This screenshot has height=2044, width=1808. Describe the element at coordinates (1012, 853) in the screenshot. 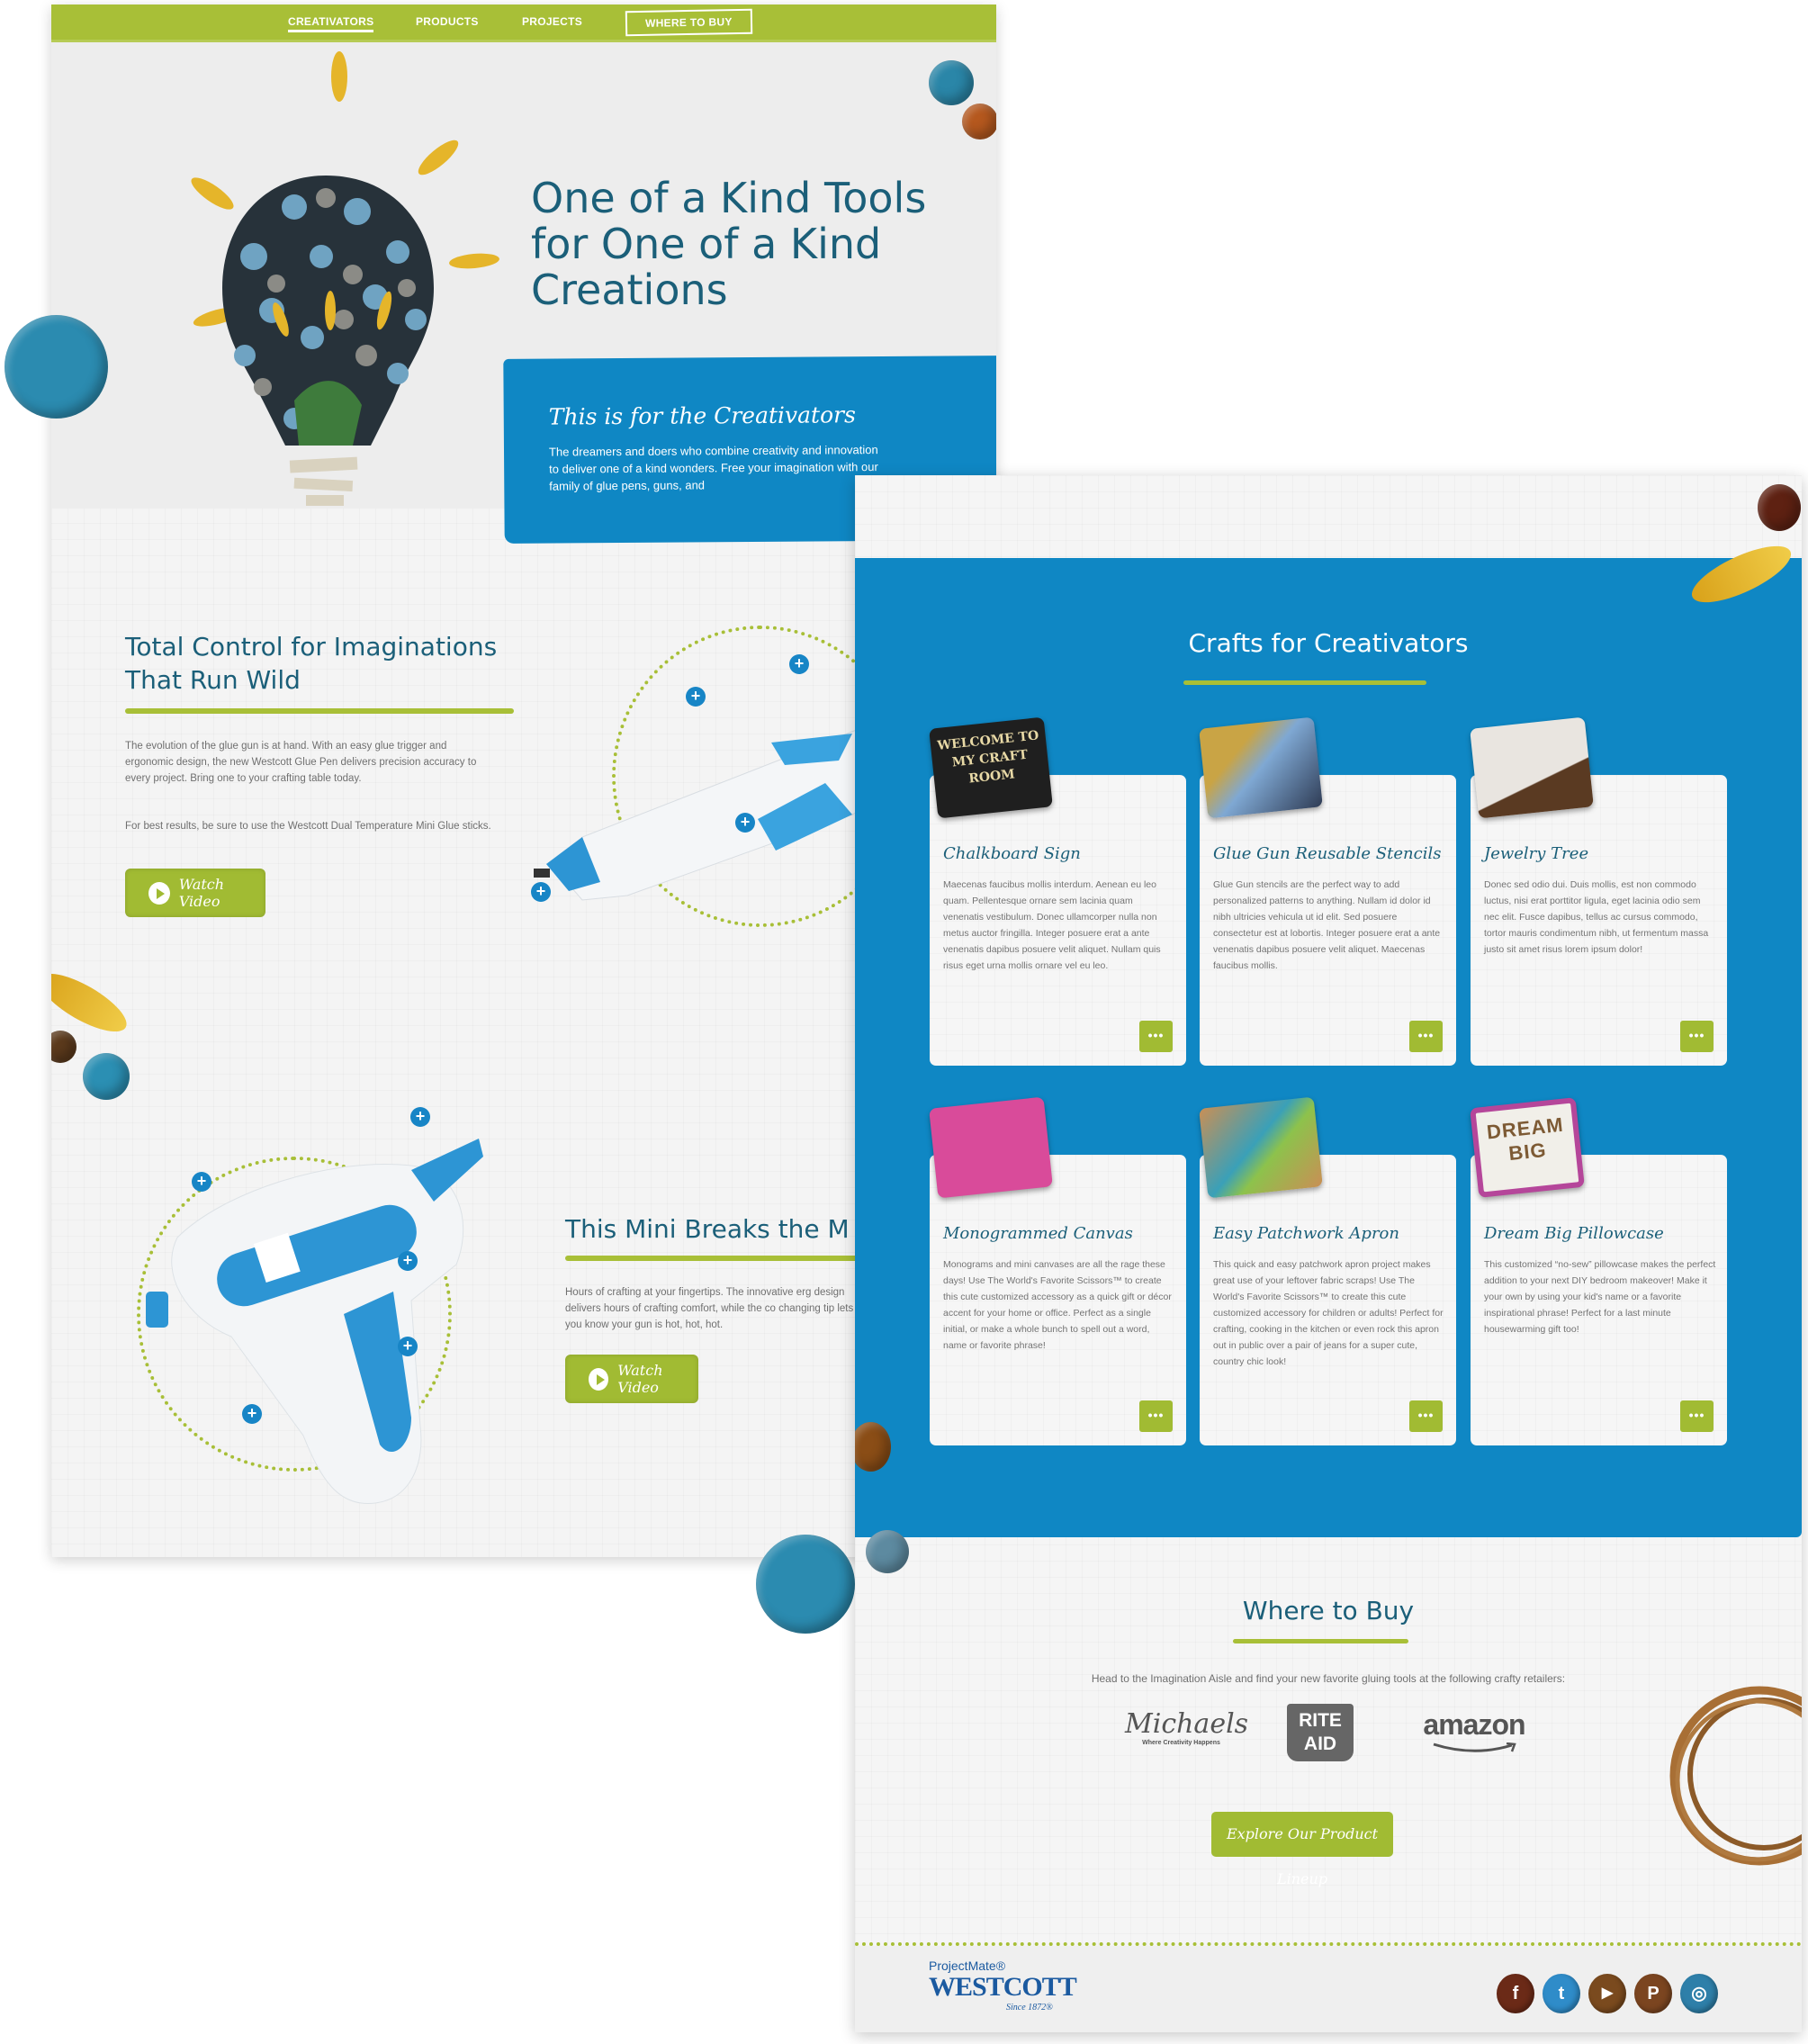

I see `card-title: Chalkboard Sign` at that location.